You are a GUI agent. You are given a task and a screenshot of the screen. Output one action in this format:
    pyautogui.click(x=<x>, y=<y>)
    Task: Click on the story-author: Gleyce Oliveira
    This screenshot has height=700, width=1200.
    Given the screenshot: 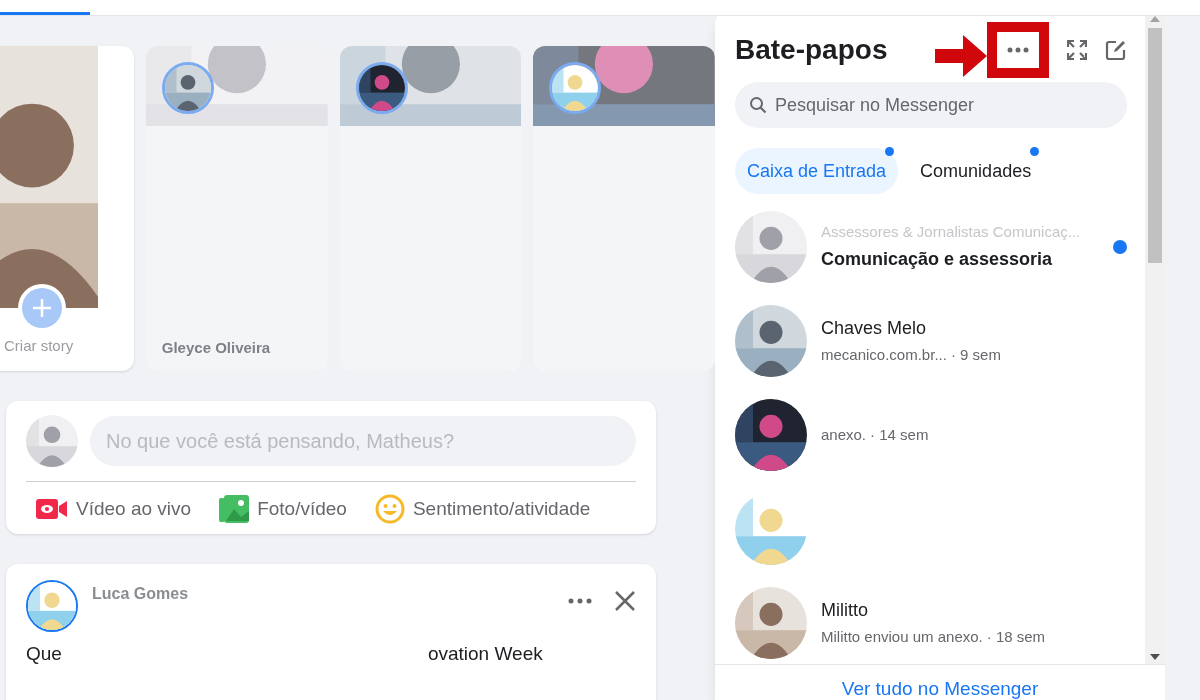 What is the action you would take?
    pyautogui.click(x=216, y=347)
    